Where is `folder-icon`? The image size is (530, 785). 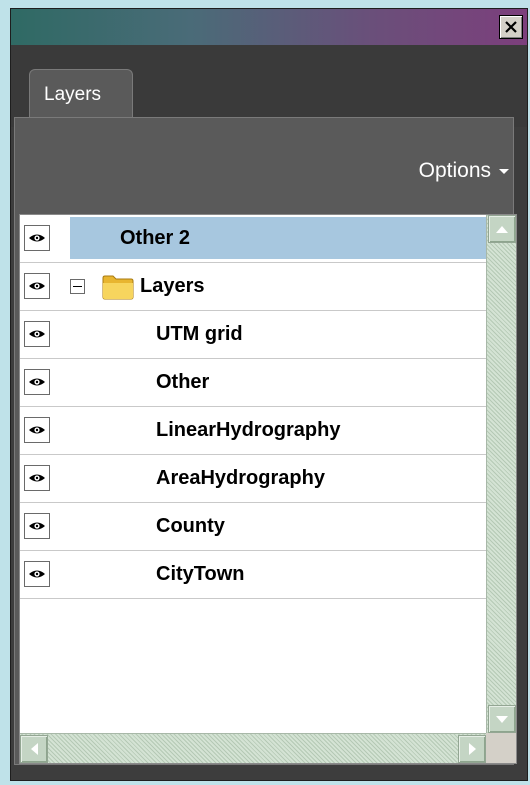
folder-icon is located at coordinates (118, 289).